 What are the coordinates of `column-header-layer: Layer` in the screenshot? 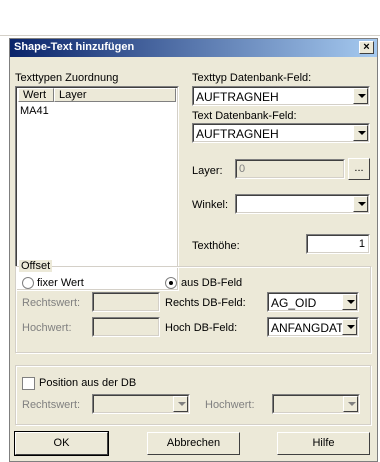 It's located at (115, 95).